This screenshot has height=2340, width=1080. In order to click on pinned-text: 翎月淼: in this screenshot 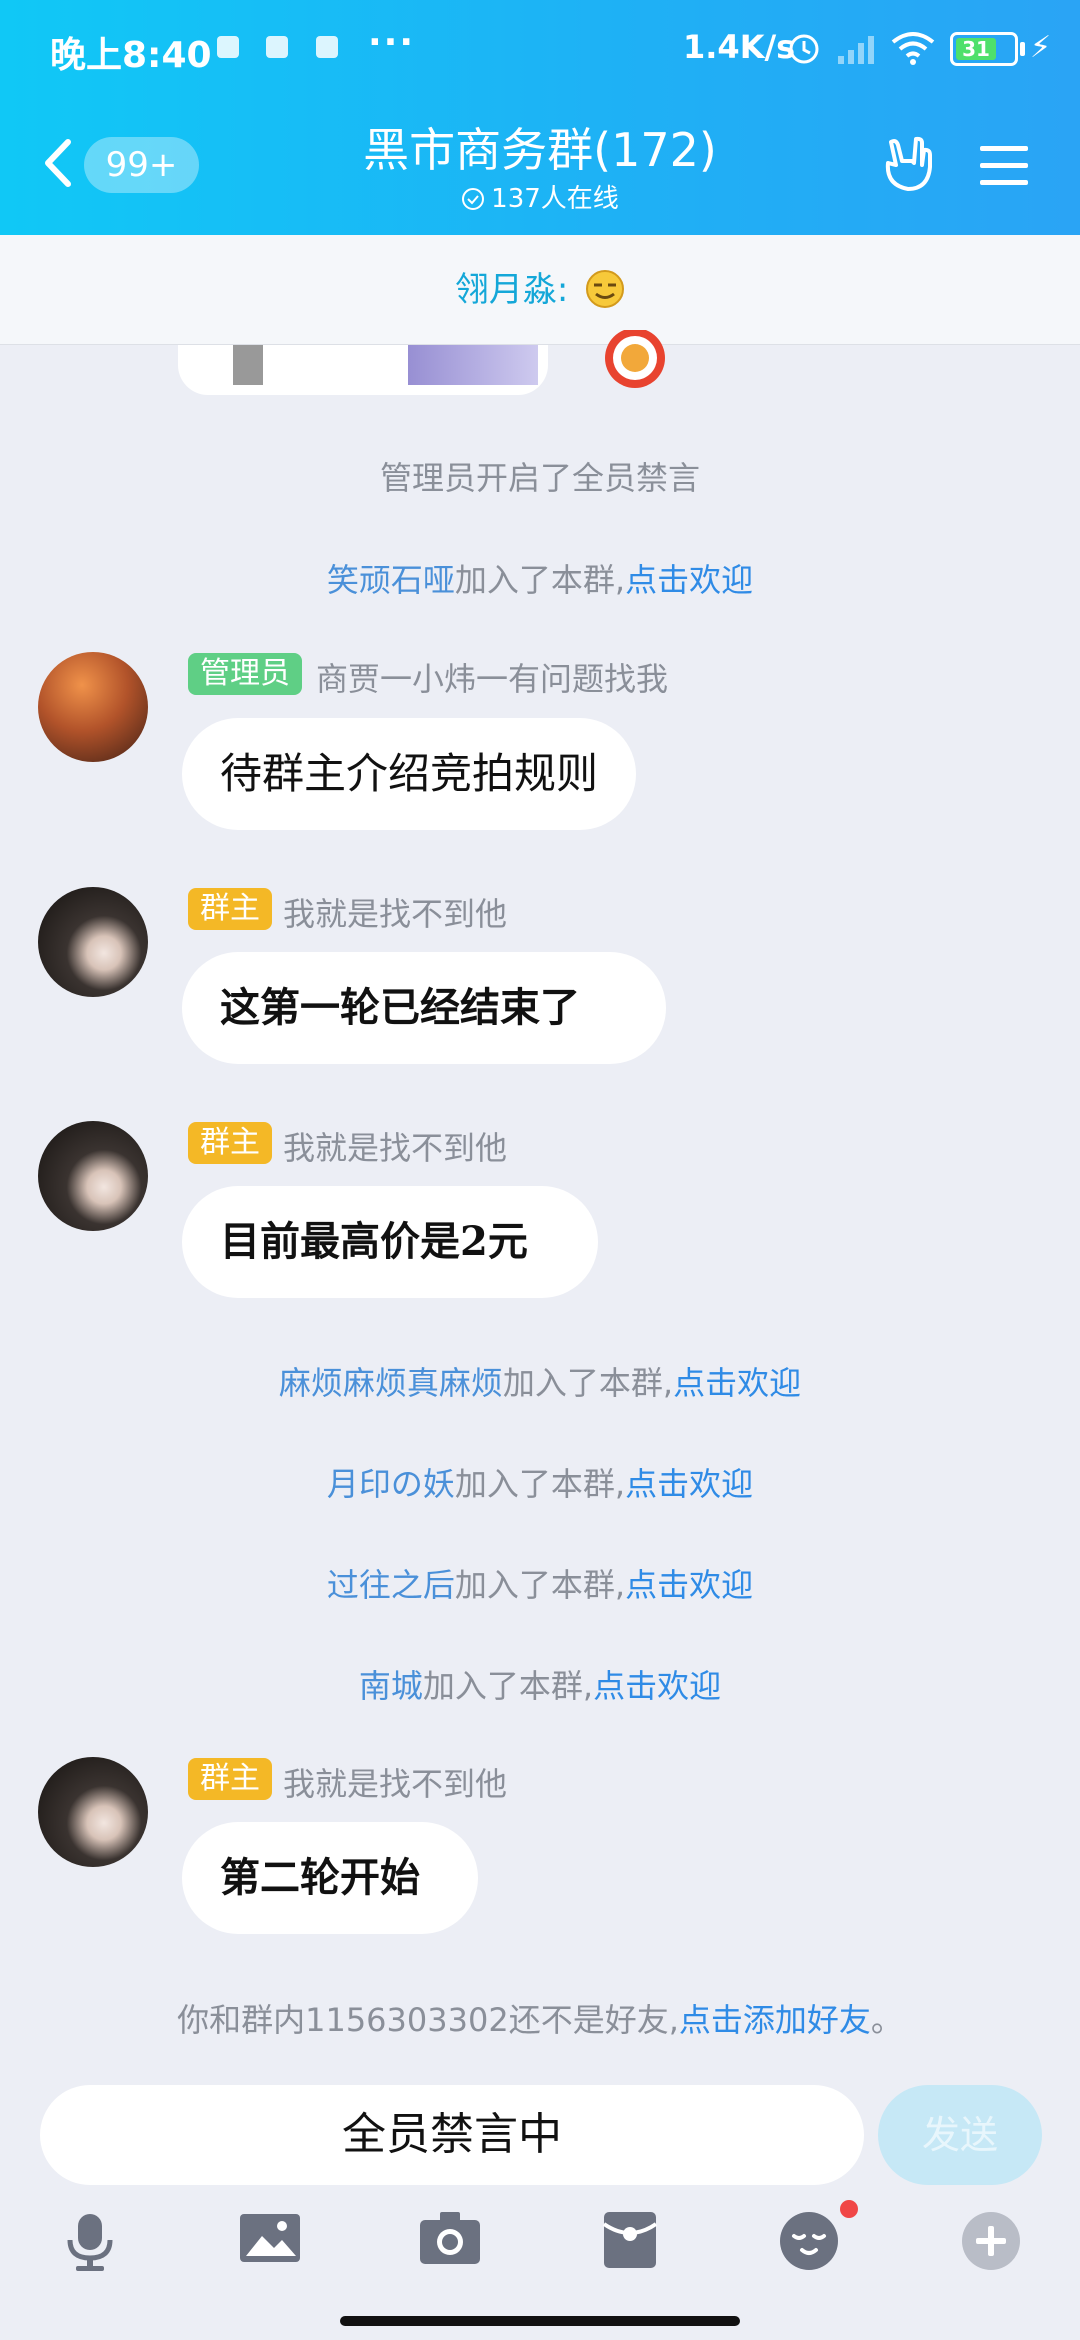, I will do `click(511, 290)`.